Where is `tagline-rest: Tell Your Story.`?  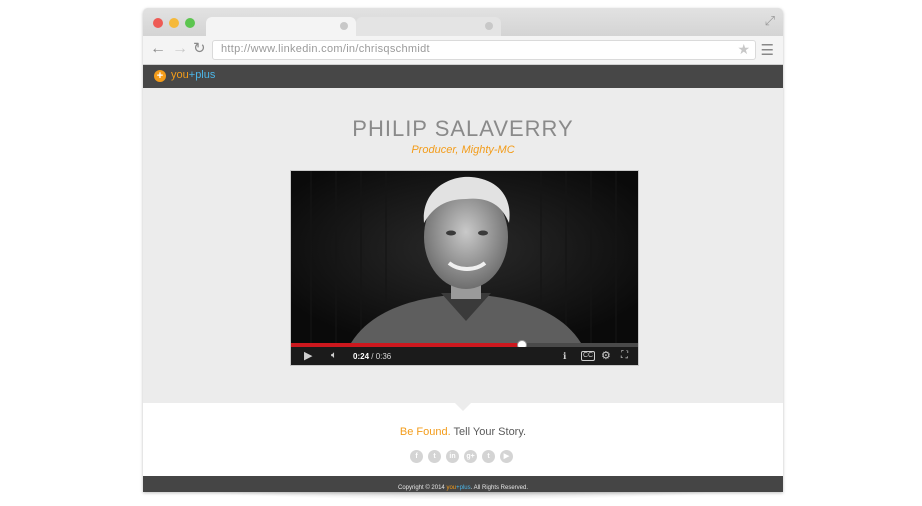 tagline-rest: Tell Your Story. is located at coordinates (488, 432).